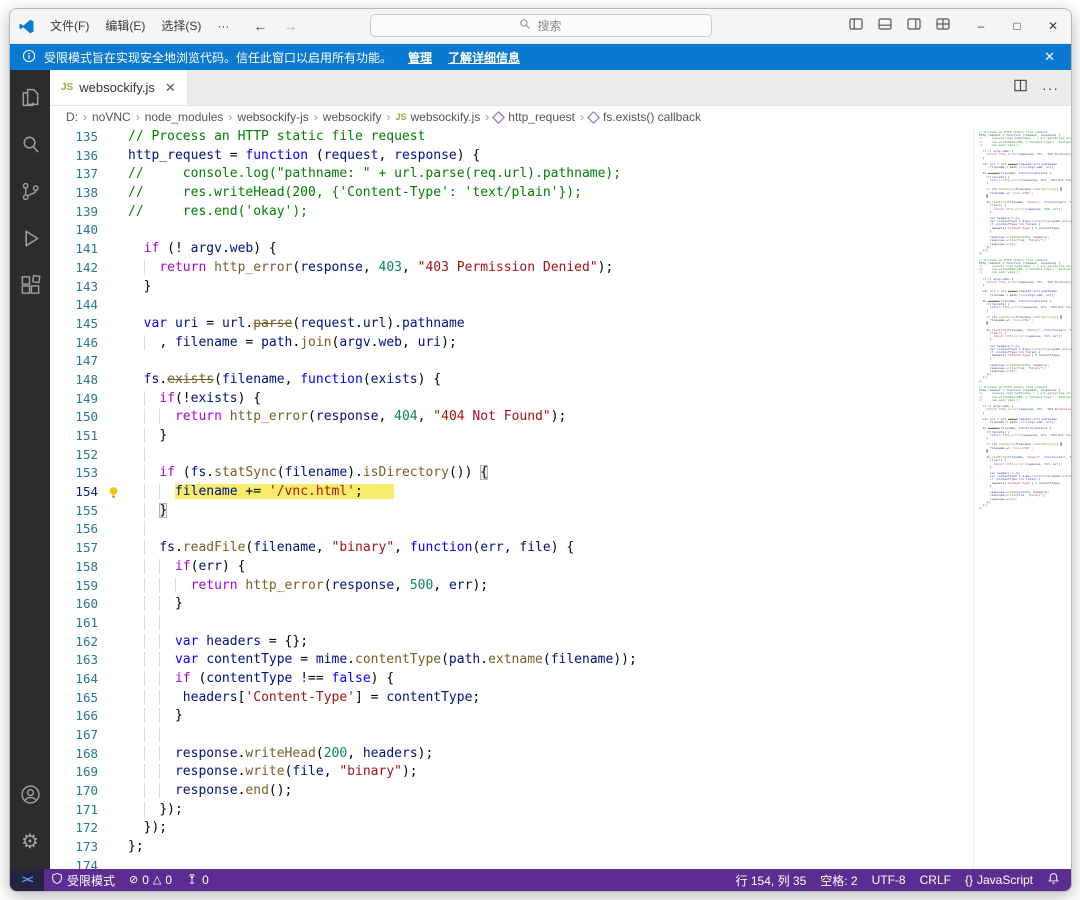 This screenshot has width=1080, height=900. I want to click on line-number: 138, so click(86, 193).